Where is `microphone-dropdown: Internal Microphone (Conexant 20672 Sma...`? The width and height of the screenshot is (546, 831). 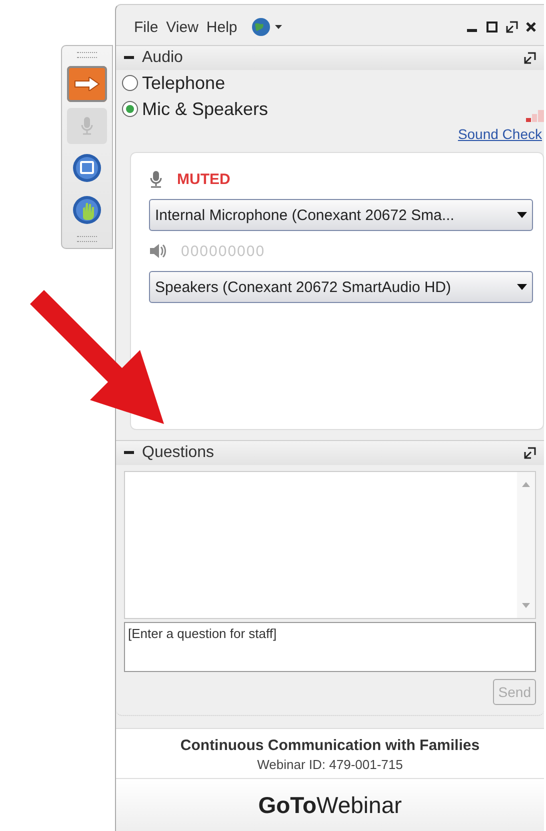 microphone-dropdown: Internal Microphone (Conexant 20672 Sma... is located at coordinates (341, 215).